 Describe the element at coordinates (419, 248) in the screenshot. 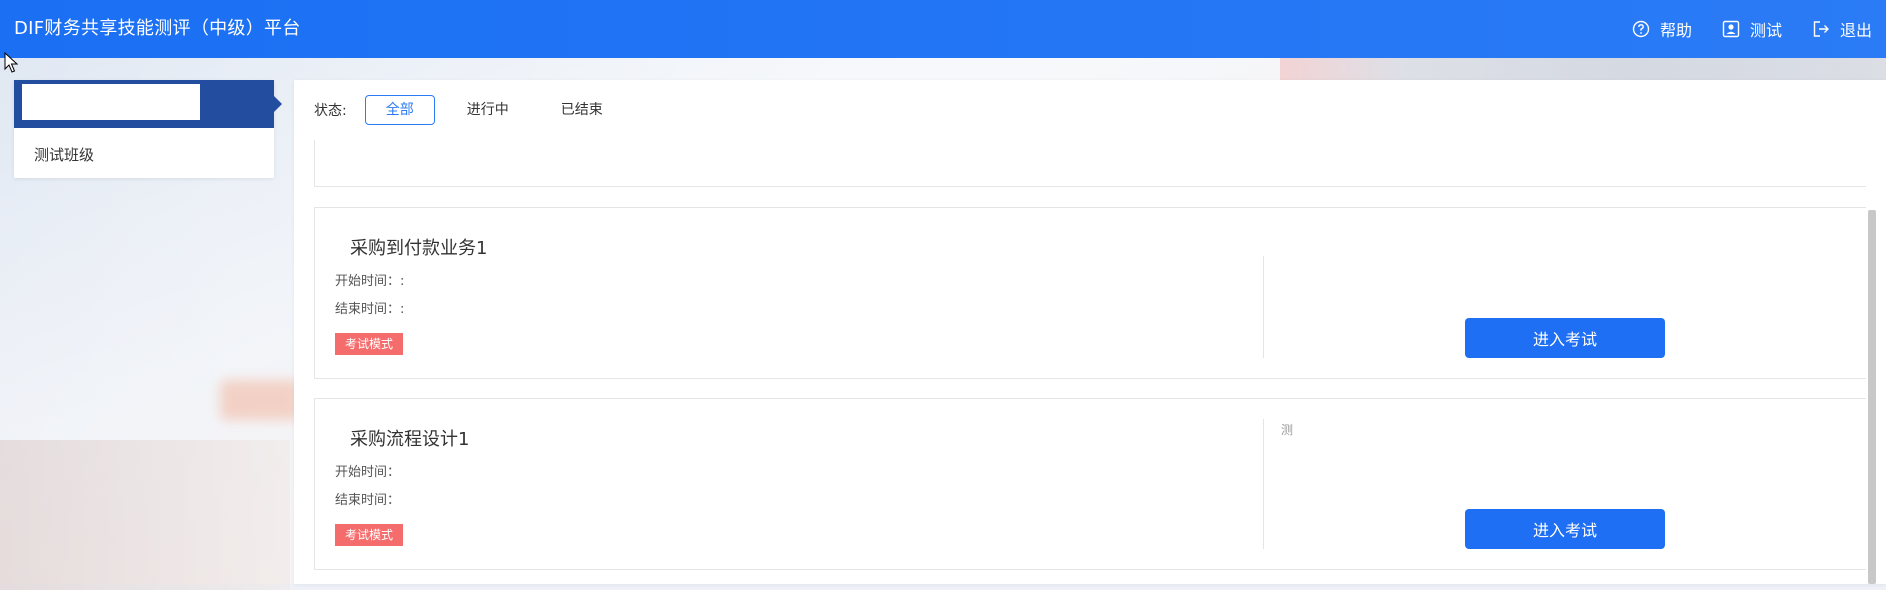

I see `exam-title: 采购到付款业务1` at that location.